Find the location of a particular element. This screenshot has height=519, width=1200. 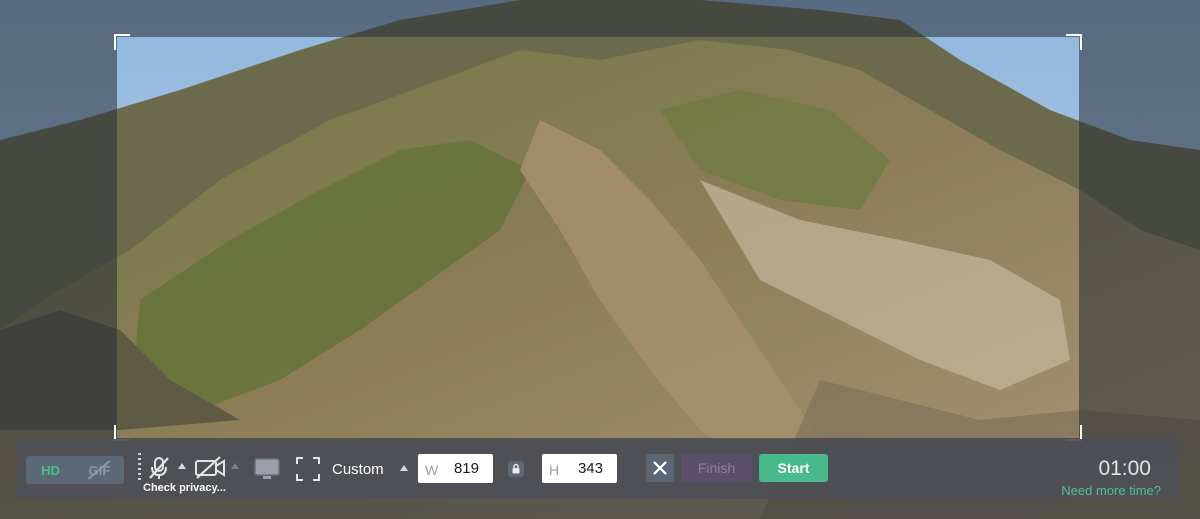

height-field: H 343 is located at coordinates (579, 468).